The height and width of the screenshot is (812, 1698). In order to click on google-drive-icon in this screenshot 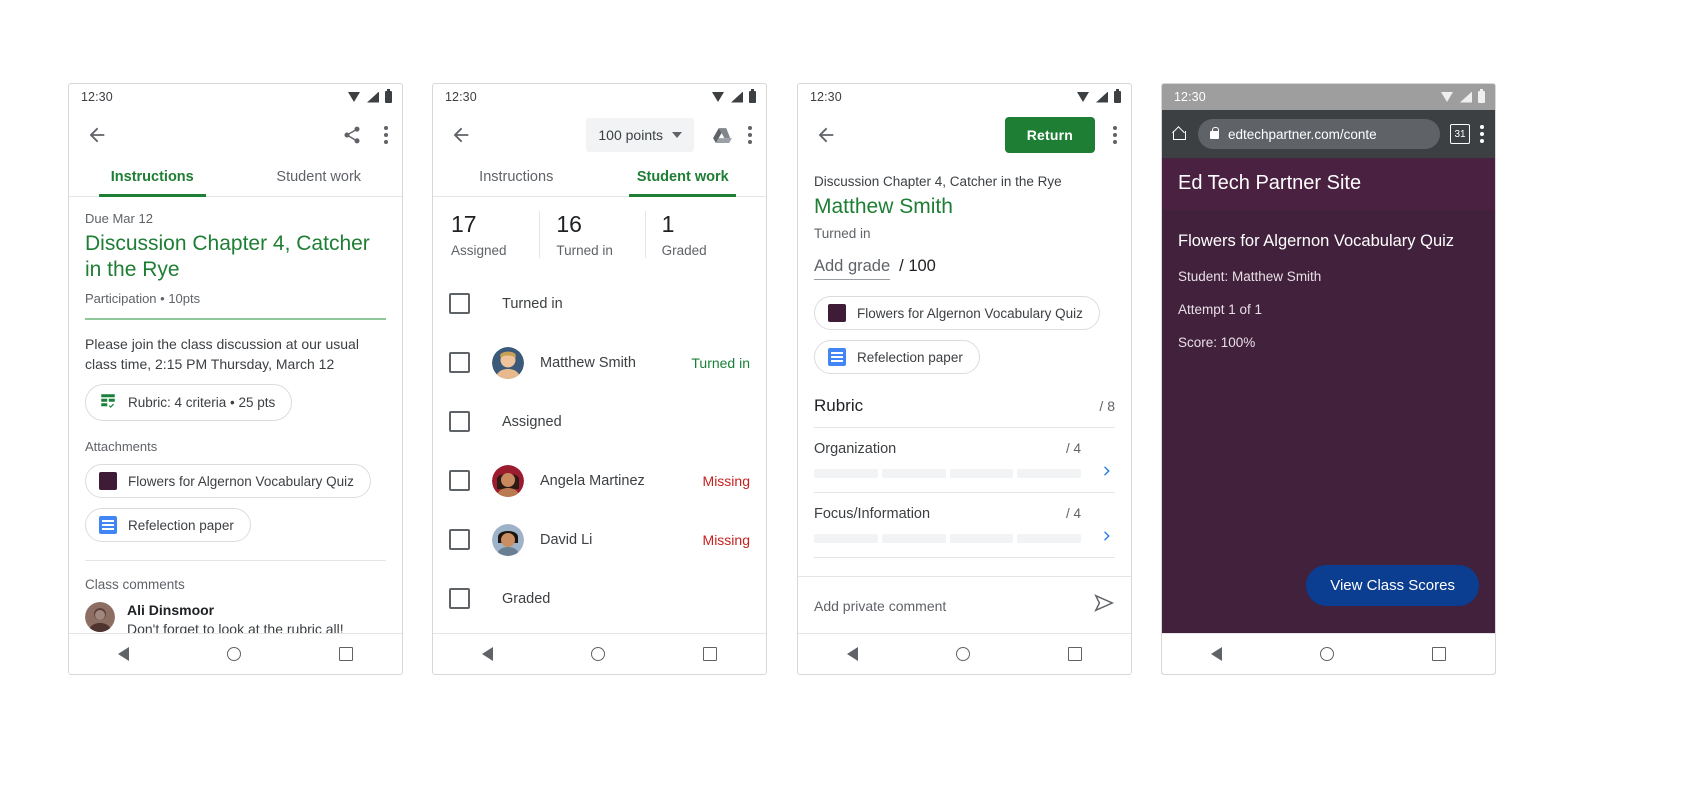, I will do `click(722, 135)`.